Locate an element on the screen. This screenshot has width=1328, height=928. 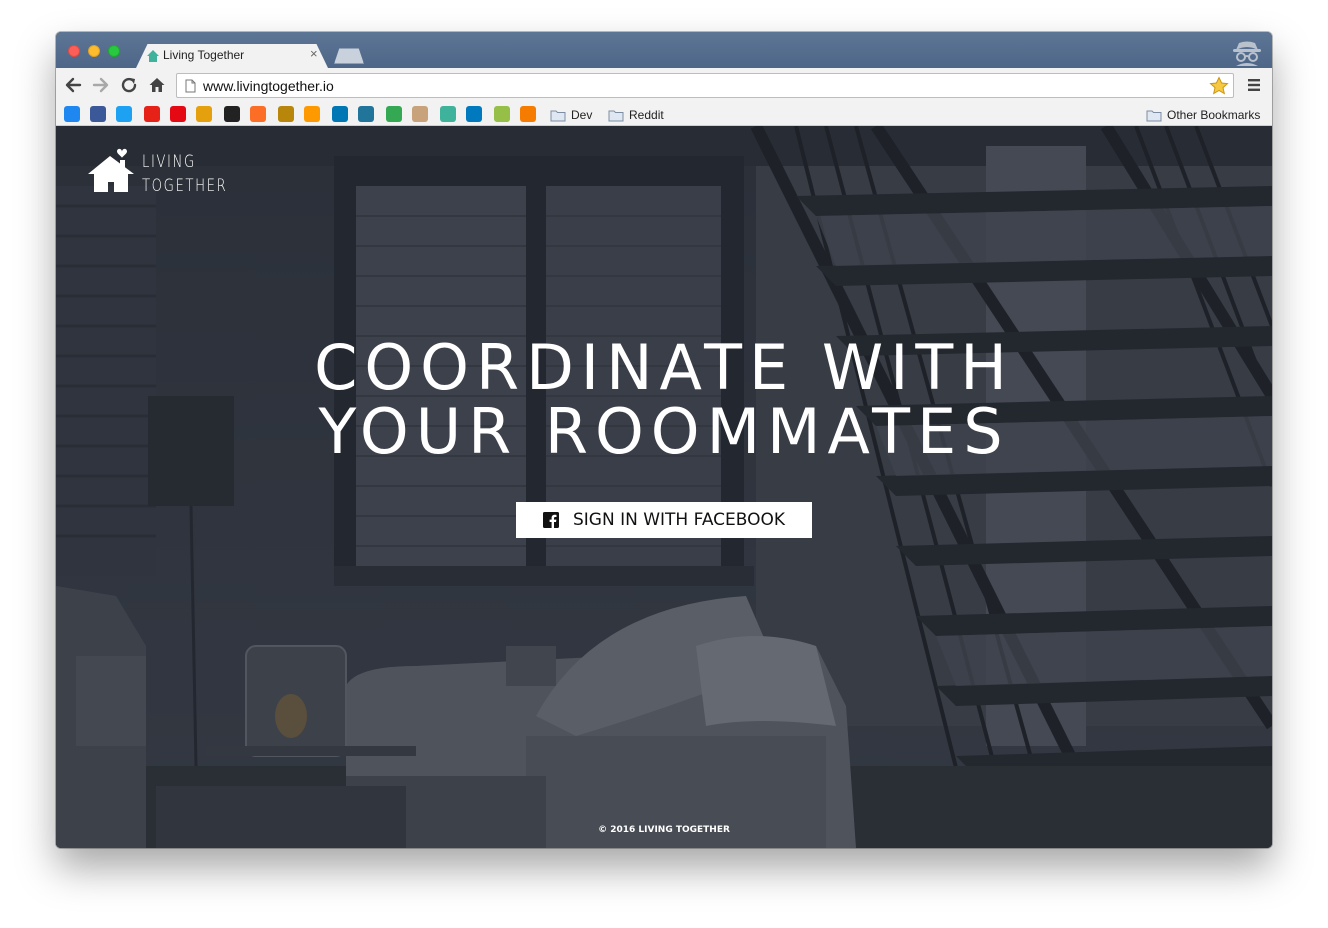
zoom-window-button is located at coordinates (114, 51).